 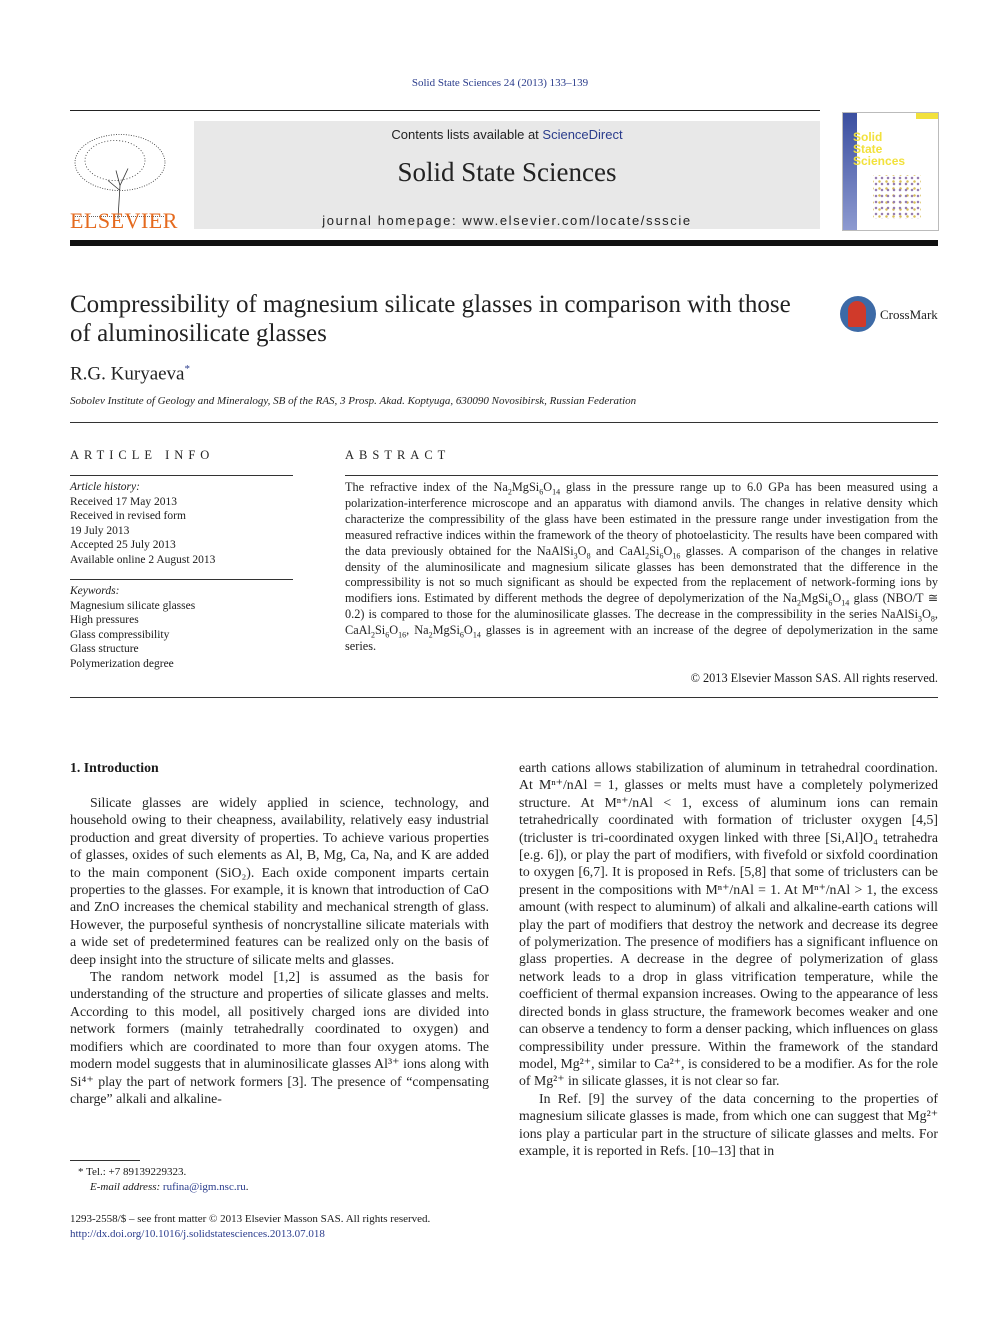 I want to click on abstract-heading: ABSTRACT, so click(x=398, y=455).